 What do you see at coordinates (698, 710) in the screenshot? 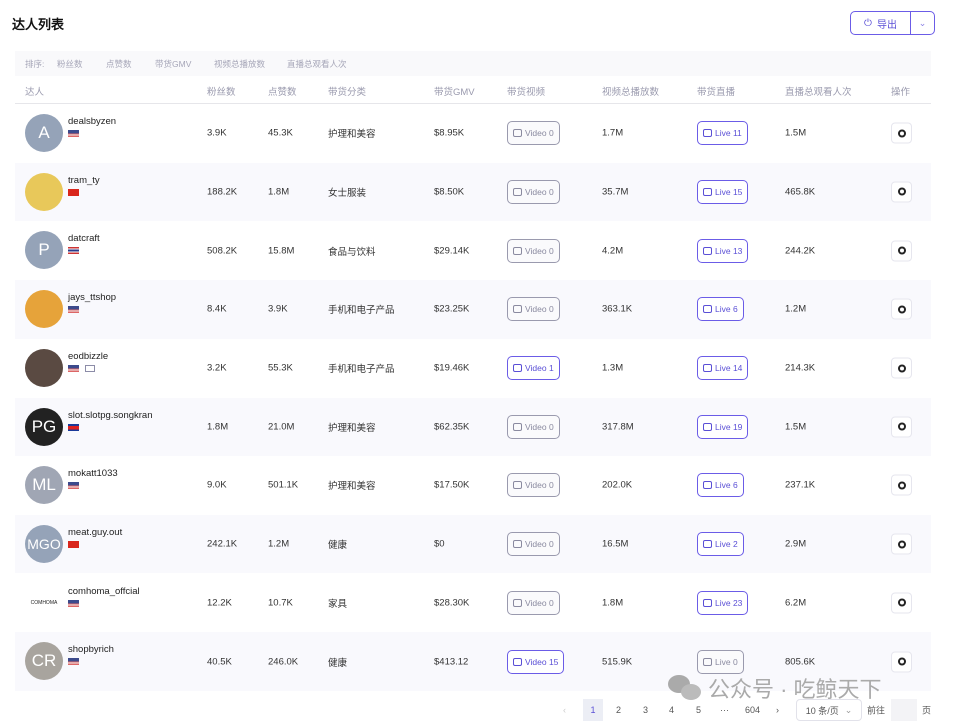
I see `page-5: 5` at bounding box center [698, 710].